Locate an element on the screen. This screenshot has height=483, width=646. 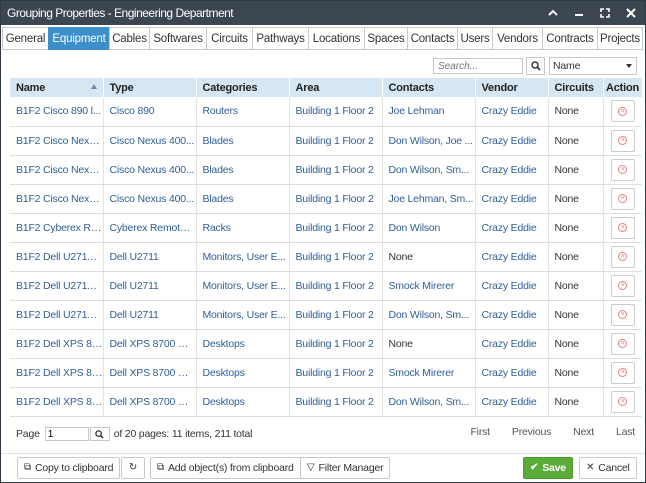
tab-pathways: Pathways is located at coordinates (280, 38).